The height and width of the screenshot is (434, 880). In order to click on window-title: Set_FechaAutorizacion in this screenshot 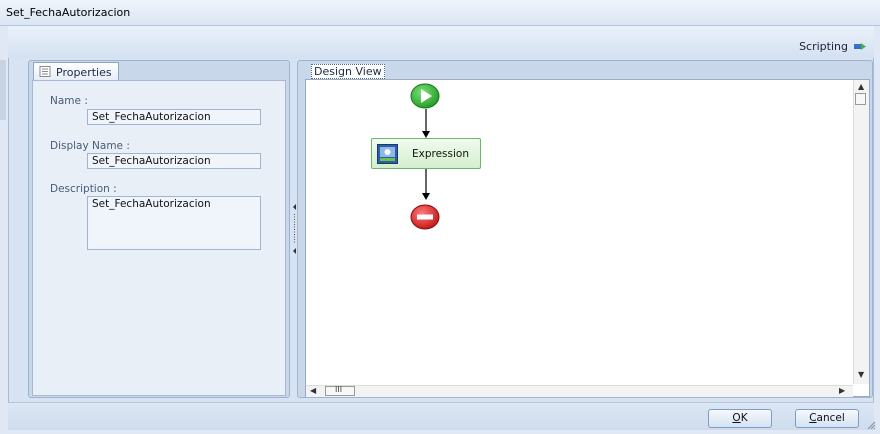, I will do `click(68, 12)`.